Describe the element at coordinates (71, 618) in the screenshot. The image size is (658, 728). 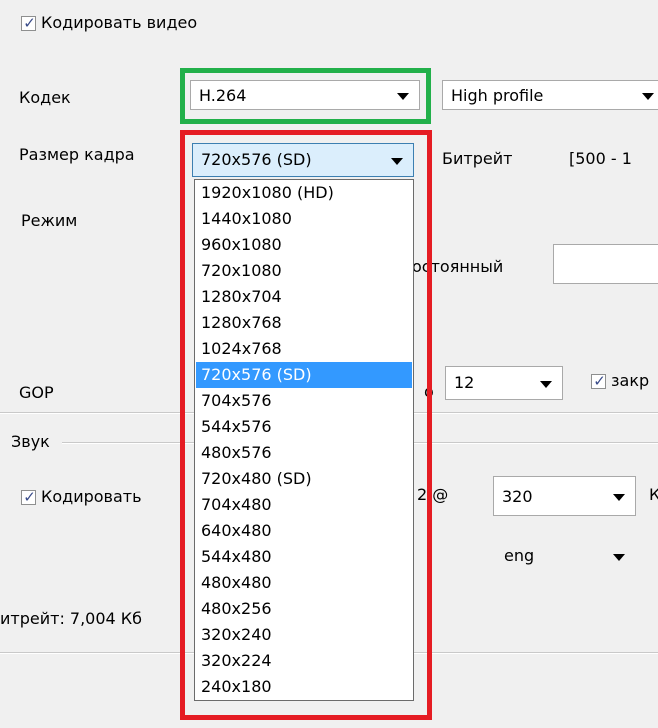
I see `total-bitrate-text: итрейт: 7,004 Кб` at that location.